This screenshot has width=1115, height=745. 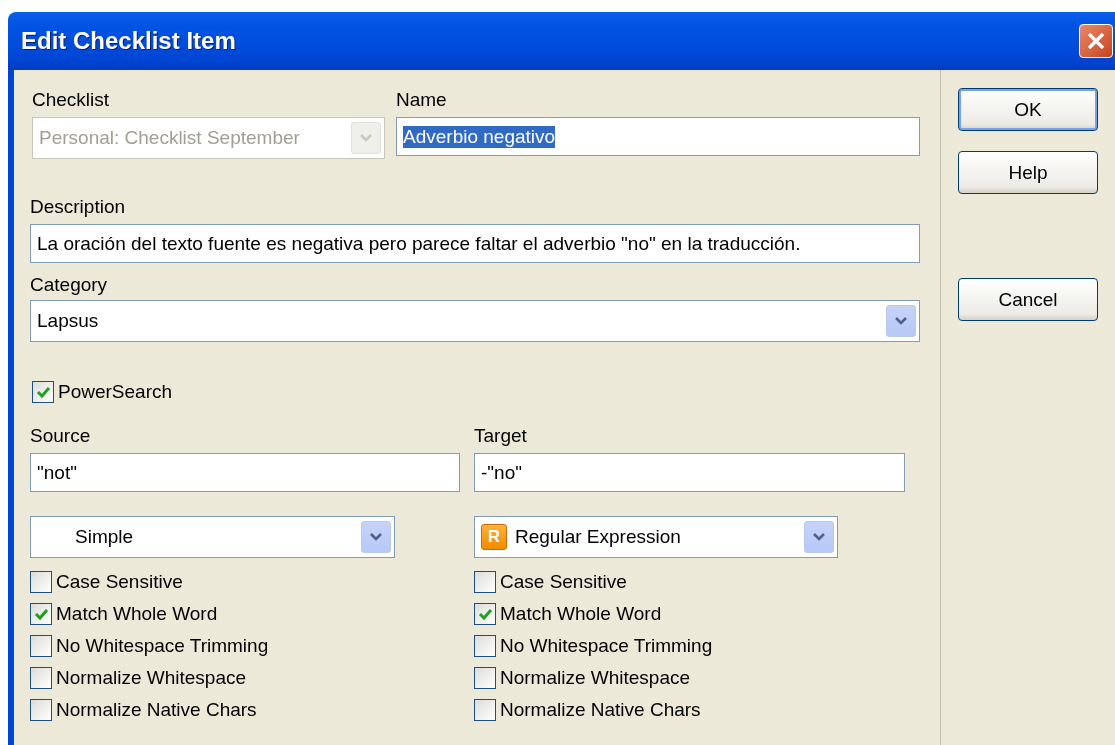 What do you see at coordinates (71, 100) in the screenshot?
I see `field-label: Checklist` at bounding box center [71, 100].